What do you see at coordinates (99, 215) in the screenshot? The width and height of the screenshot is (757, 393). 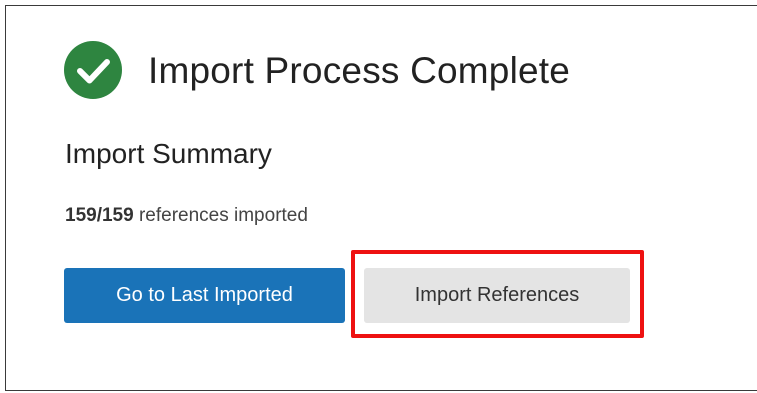 I see `import-count: 159/159` at bounding box center [99, 215].